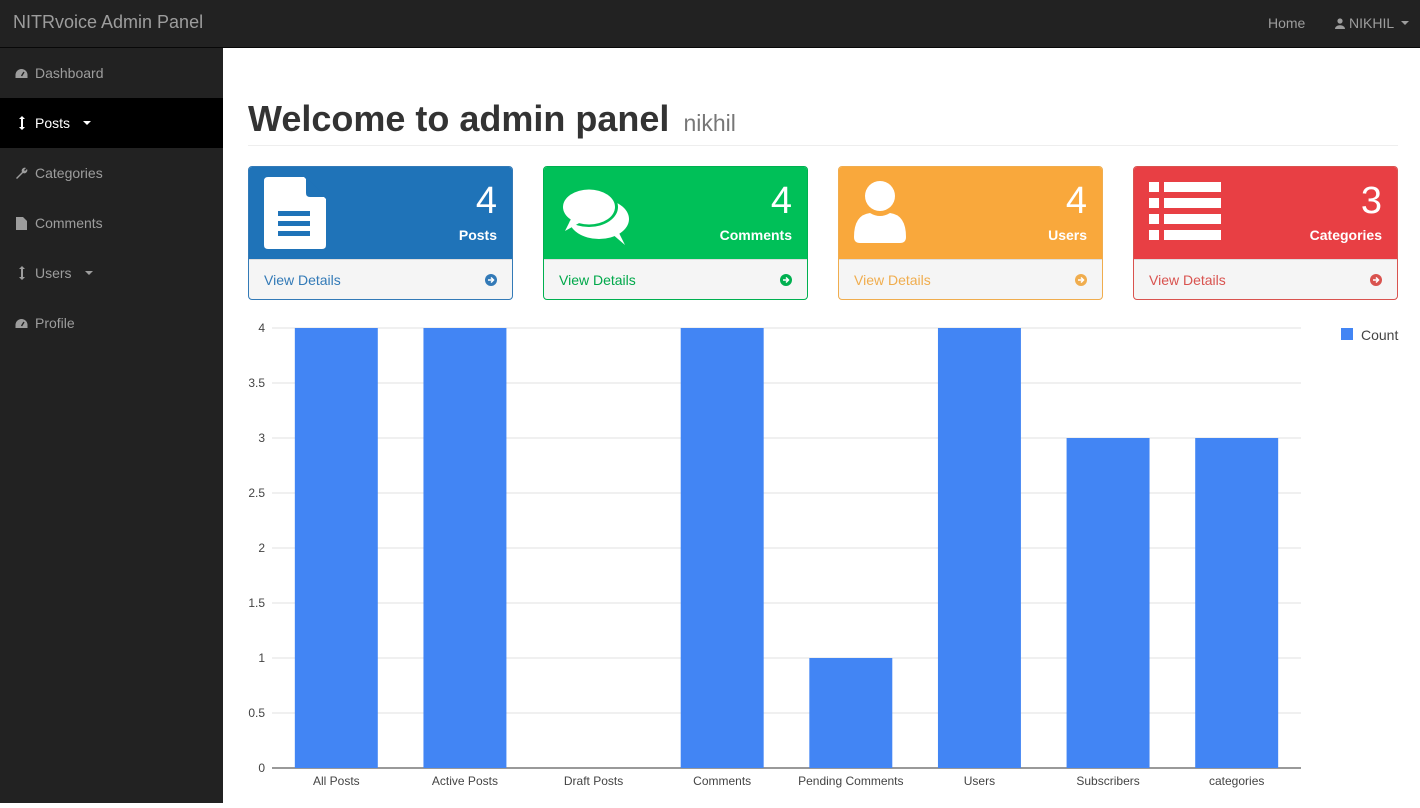 The height and width of the screenshot is (808, 1420). Describe the element at coordinates (111, 273) in the screenshot. I see `sidebar-item-users: Users` at that location.